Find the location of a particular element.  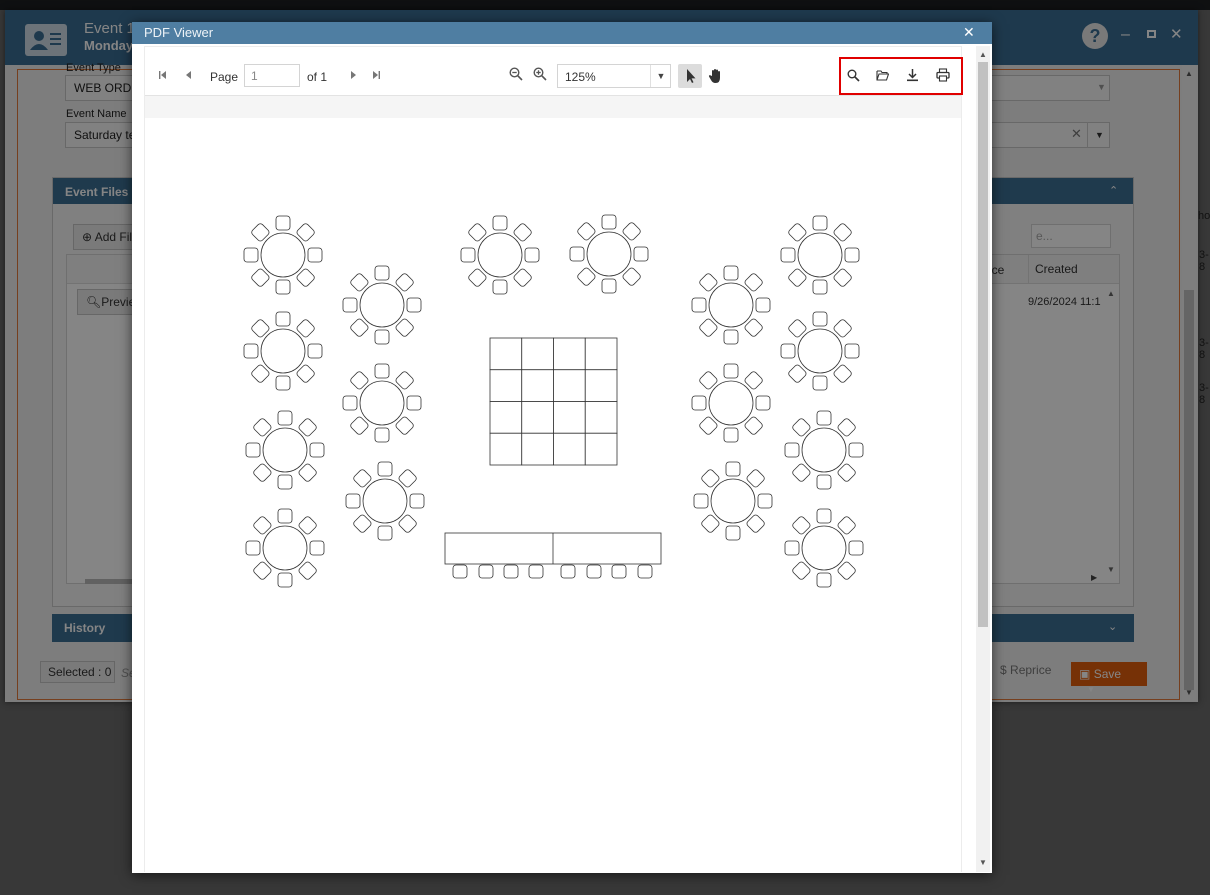

pdf-scroll-down-icon: ▼ is located at coordinates (983, 862).